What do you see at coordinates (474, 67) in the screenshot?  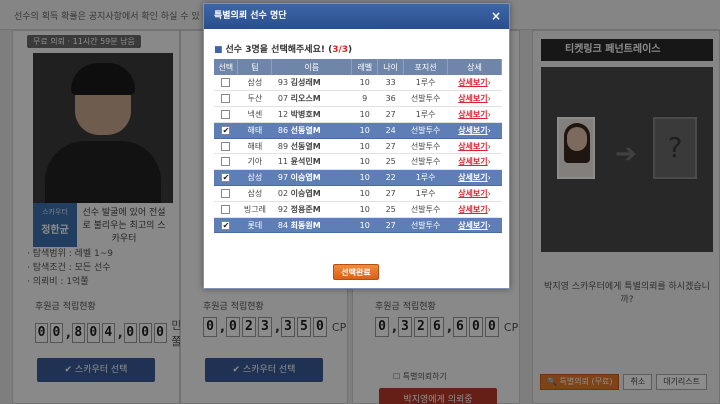 I see `col-detail: 상세` at bounding box center [474, 67].